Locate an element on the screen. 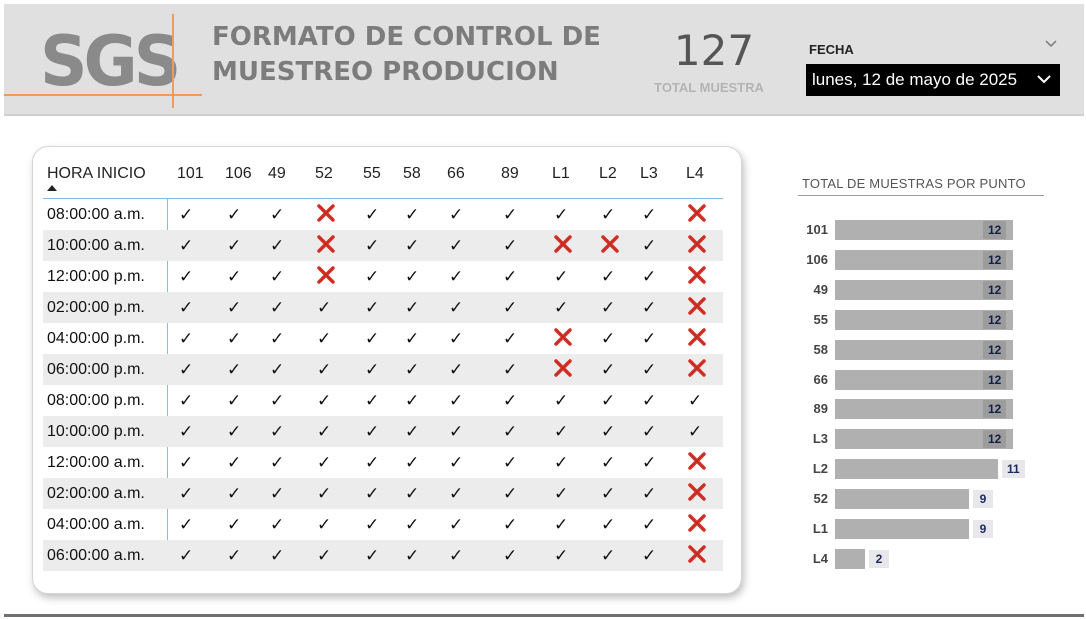 The width and height of the screenshot is (1086, 619). column-header: 66 is located at coordinates (456, 174).